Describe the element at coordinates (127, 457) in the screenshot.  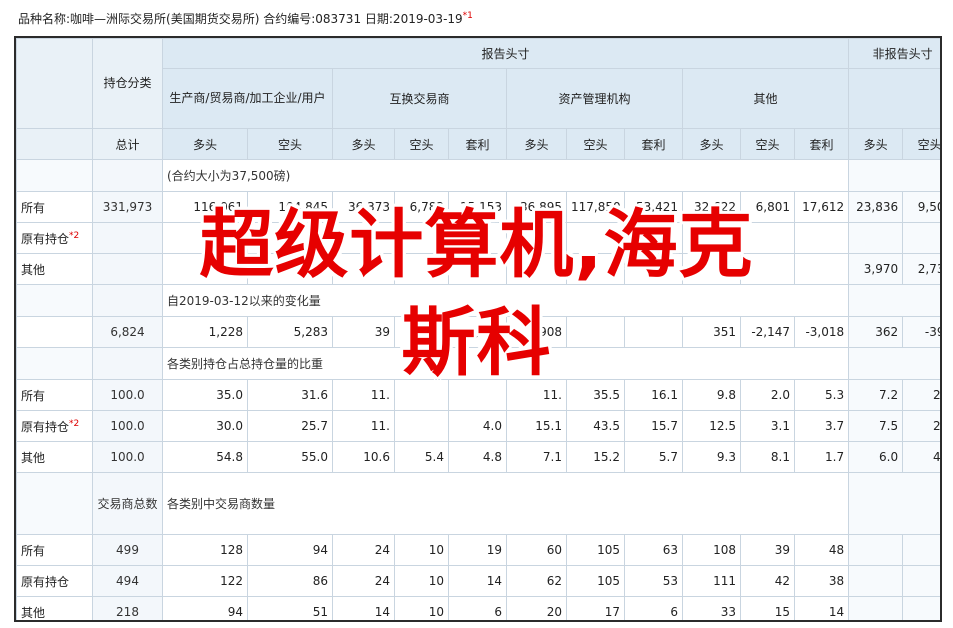
I see `table-cell: 100.0` at that location.